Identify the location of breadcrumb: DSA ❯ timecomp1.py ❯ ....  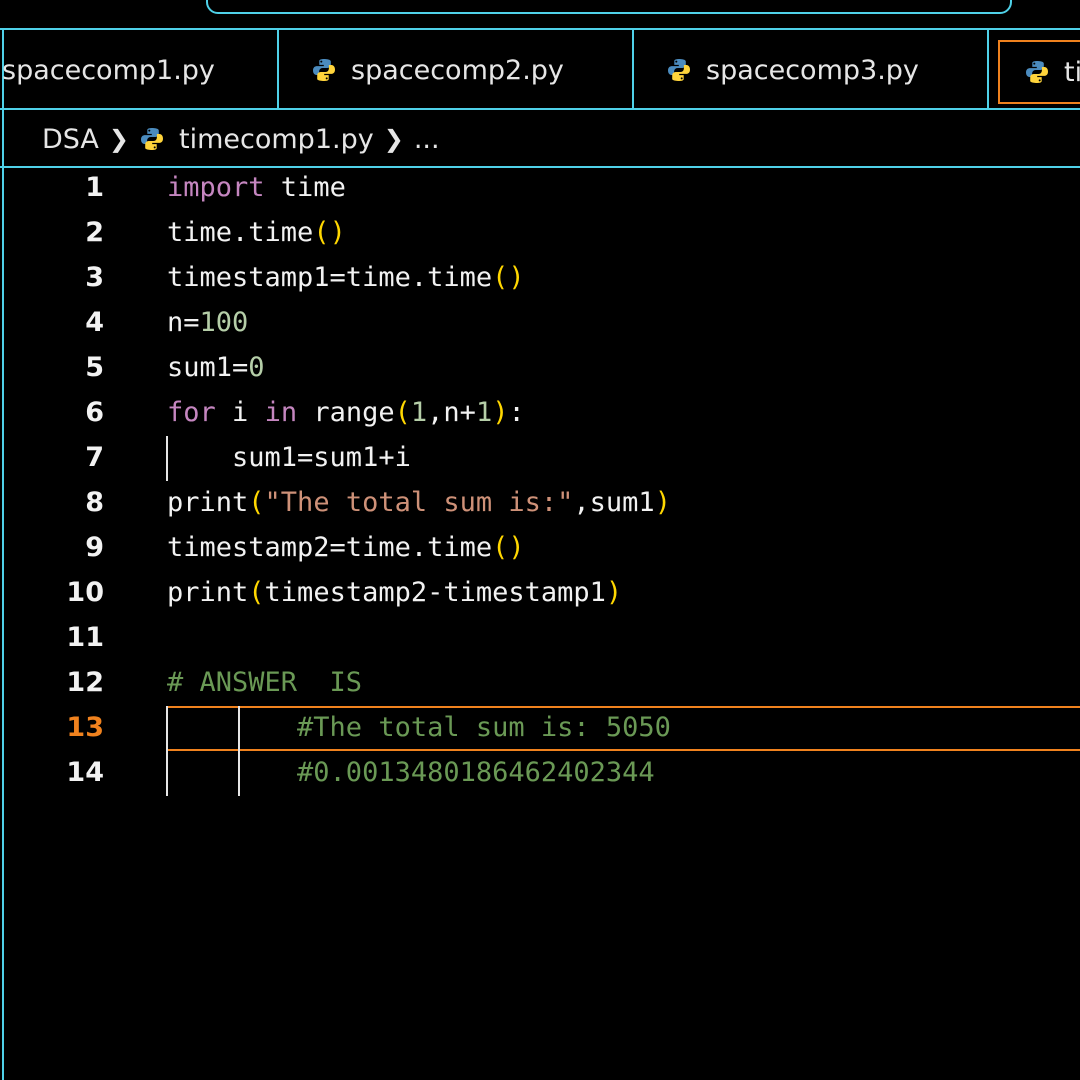
(540, 140).